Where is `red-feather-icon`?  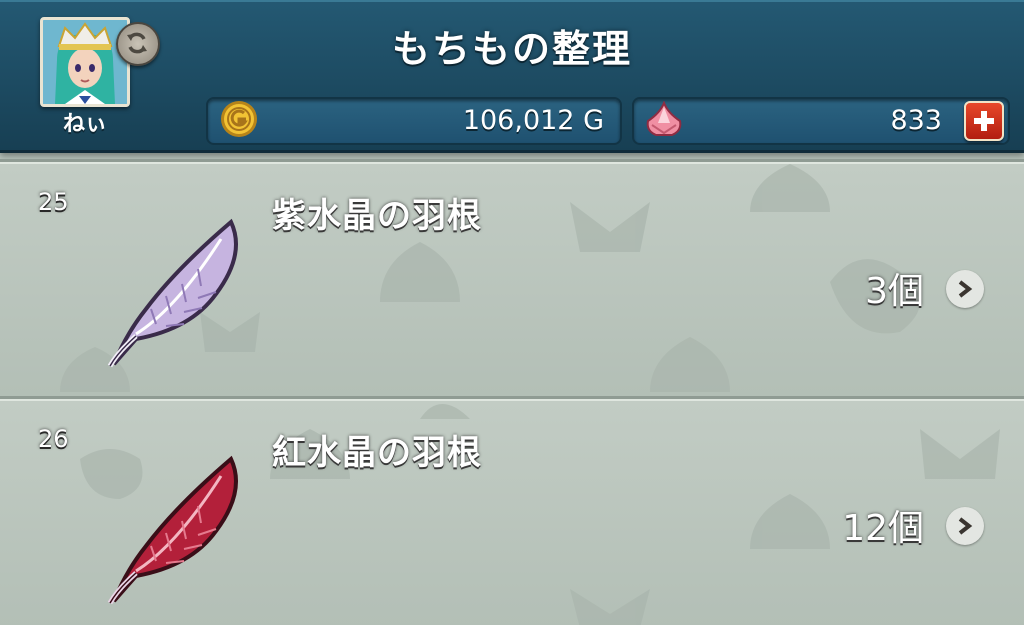 red-feather-icon is located at coordinates (172, 530).